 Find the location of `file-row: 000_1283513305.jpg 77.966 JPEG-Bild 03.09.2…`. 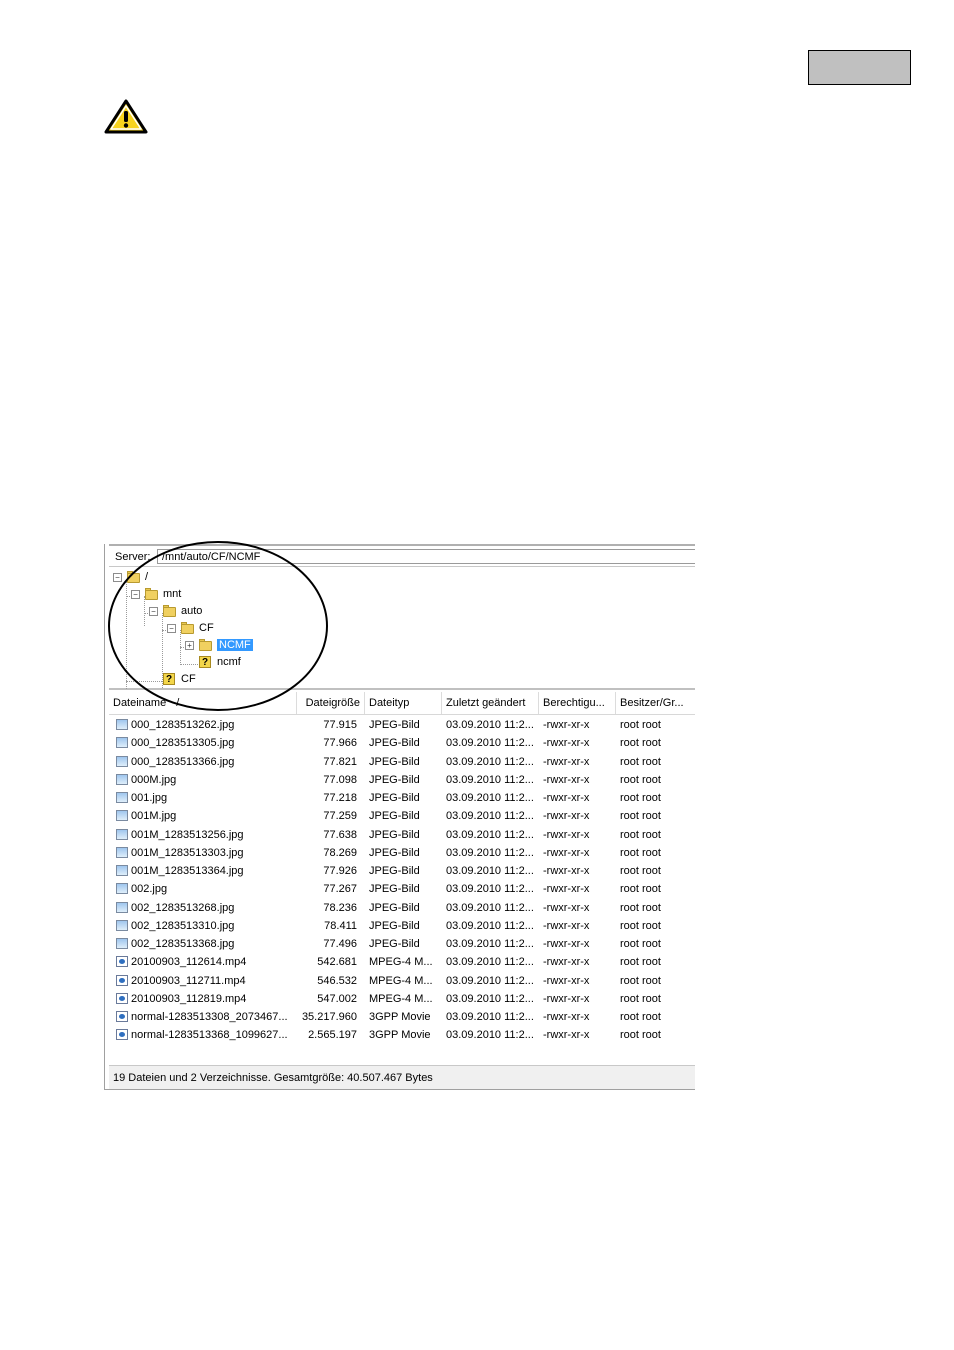

file-row: 000_1283513305.jpg 77.966 JPEG-Bild 03.09.2… is located at coordinates (402, 743).